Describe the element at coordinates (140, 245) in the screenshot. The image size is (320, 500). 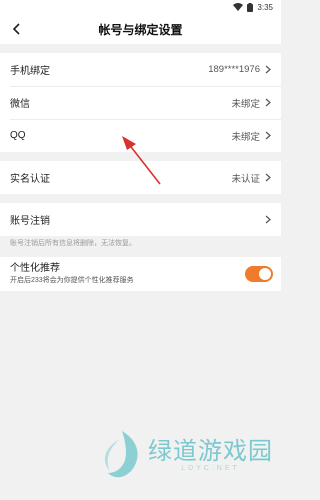
I see `account-cancel-note: 账号注销后所有信息将删除，无法恢复。` at that location.